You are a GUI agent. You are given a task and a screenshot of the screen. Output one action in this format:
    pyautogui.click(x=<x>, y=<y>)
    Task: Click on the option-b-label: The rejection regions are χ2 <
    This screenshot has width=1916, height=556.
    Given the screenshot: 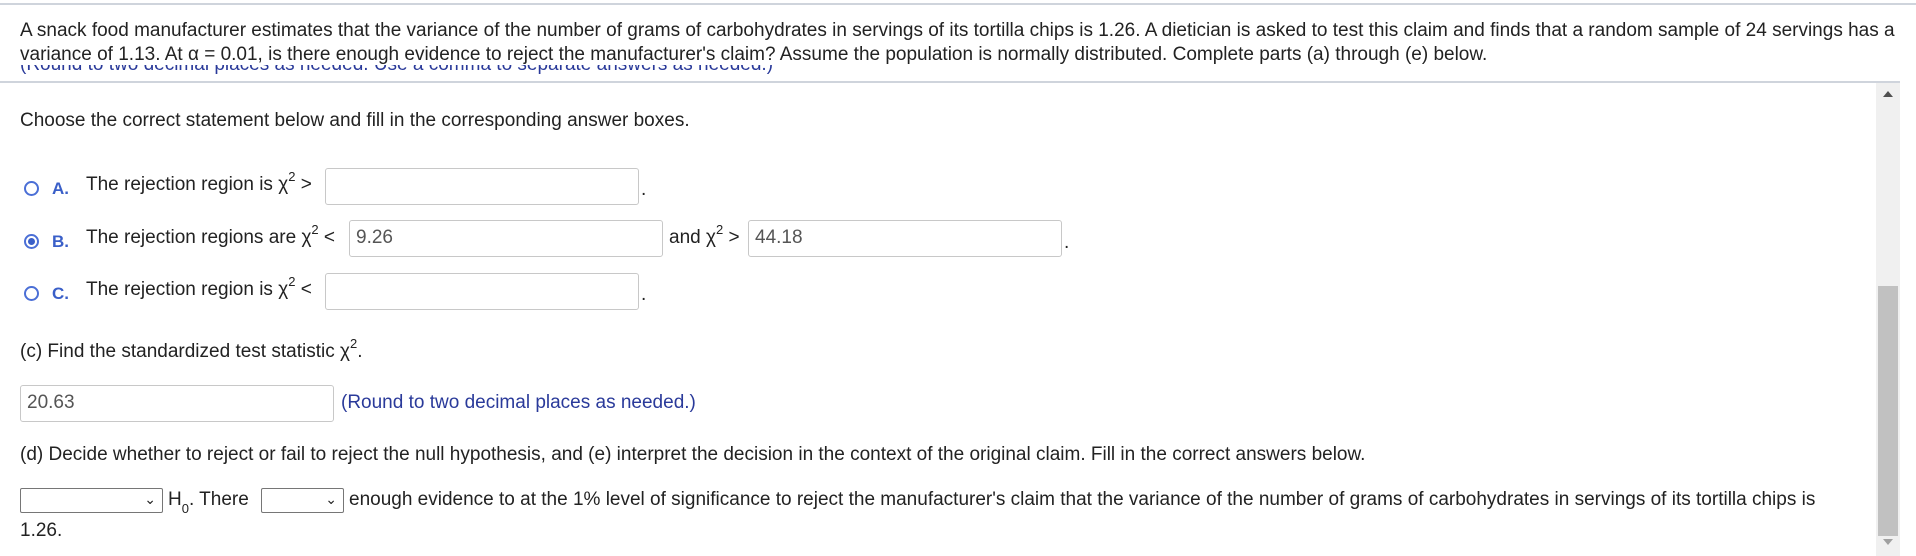 What is the action you would take?
    pyautogui.click(x=211, y=234)
    